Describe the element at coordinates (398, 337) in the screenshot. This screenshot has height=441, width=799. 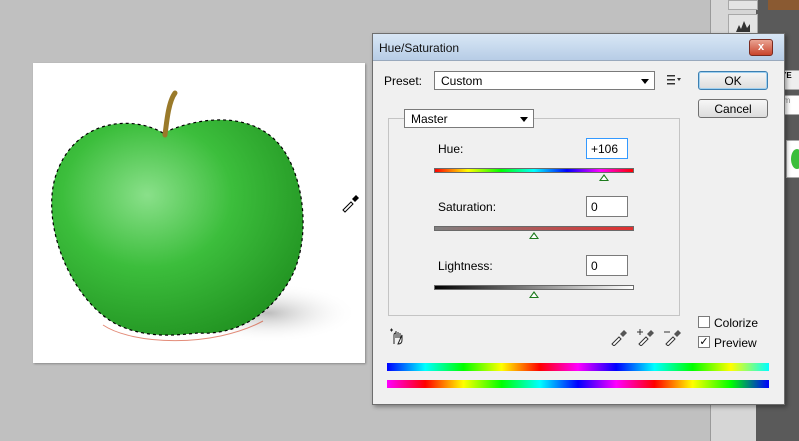
I see `targeted-adjustment-hand-icon` at that location.